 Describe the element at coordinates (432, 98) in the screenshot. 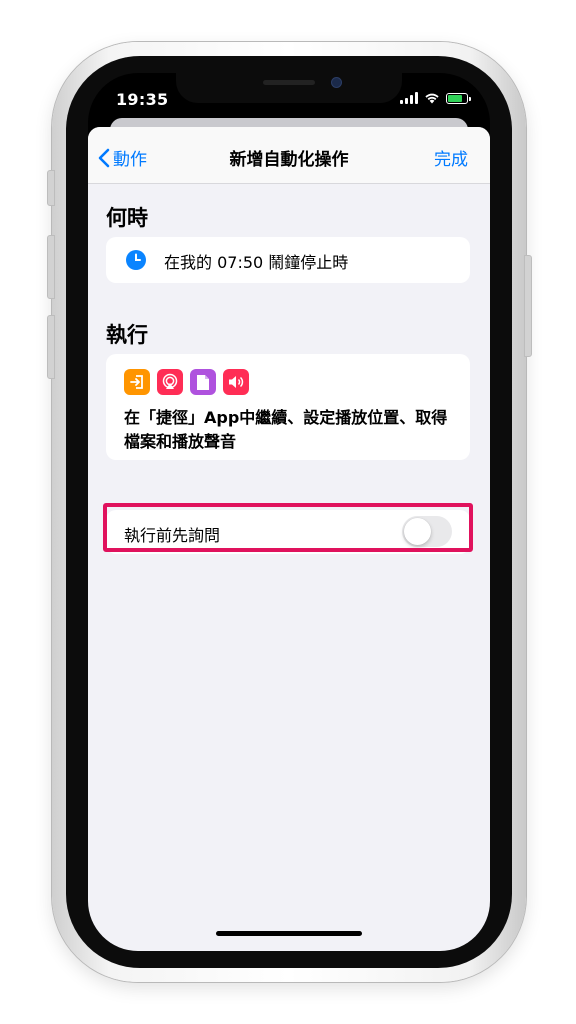

I see `wifi-icon` at that location.